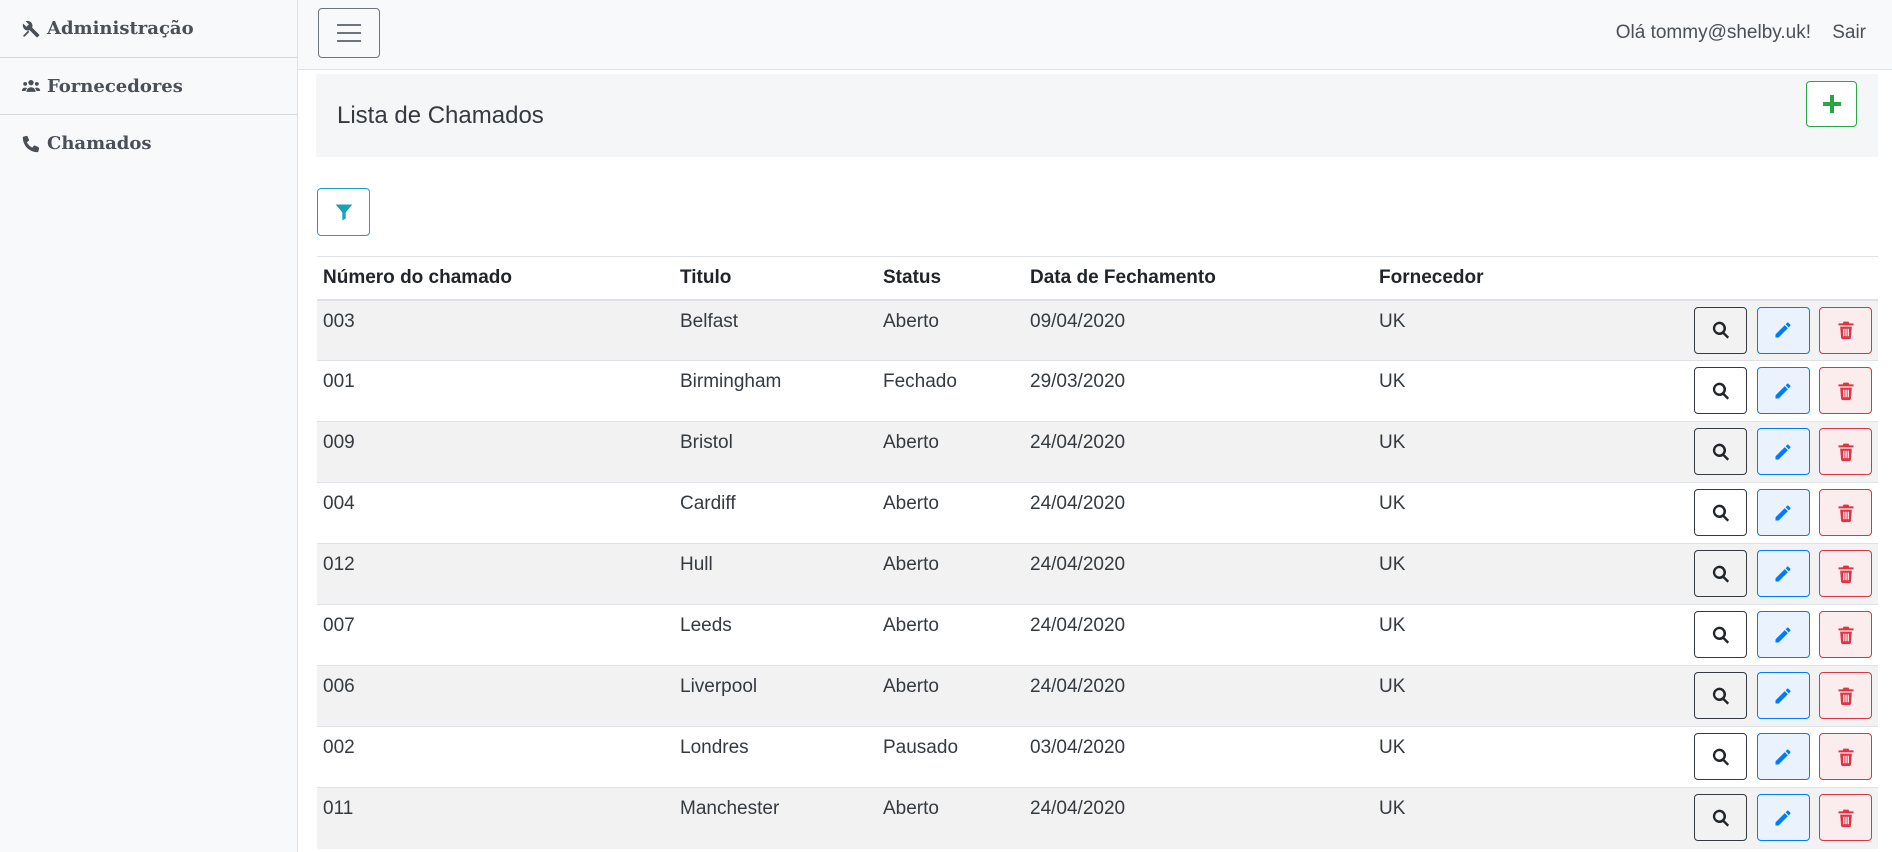  I want to click on cell-numero: 009, so click(495, 452).